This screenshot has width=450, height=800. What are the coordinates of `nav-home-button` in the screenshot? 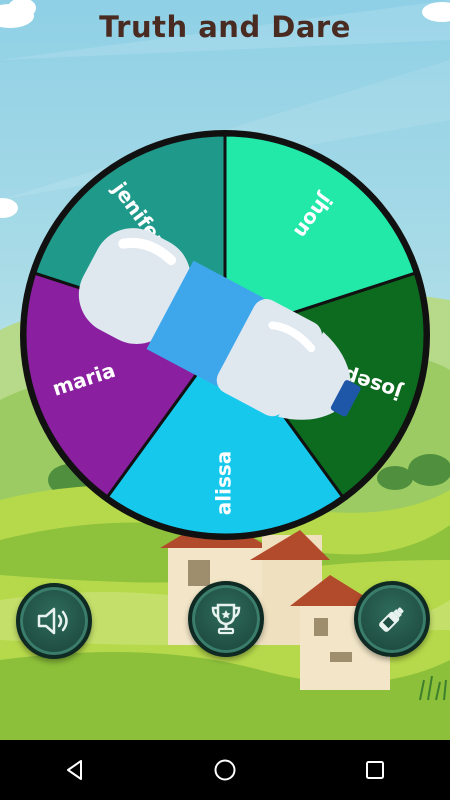 It's located at (225, 770).